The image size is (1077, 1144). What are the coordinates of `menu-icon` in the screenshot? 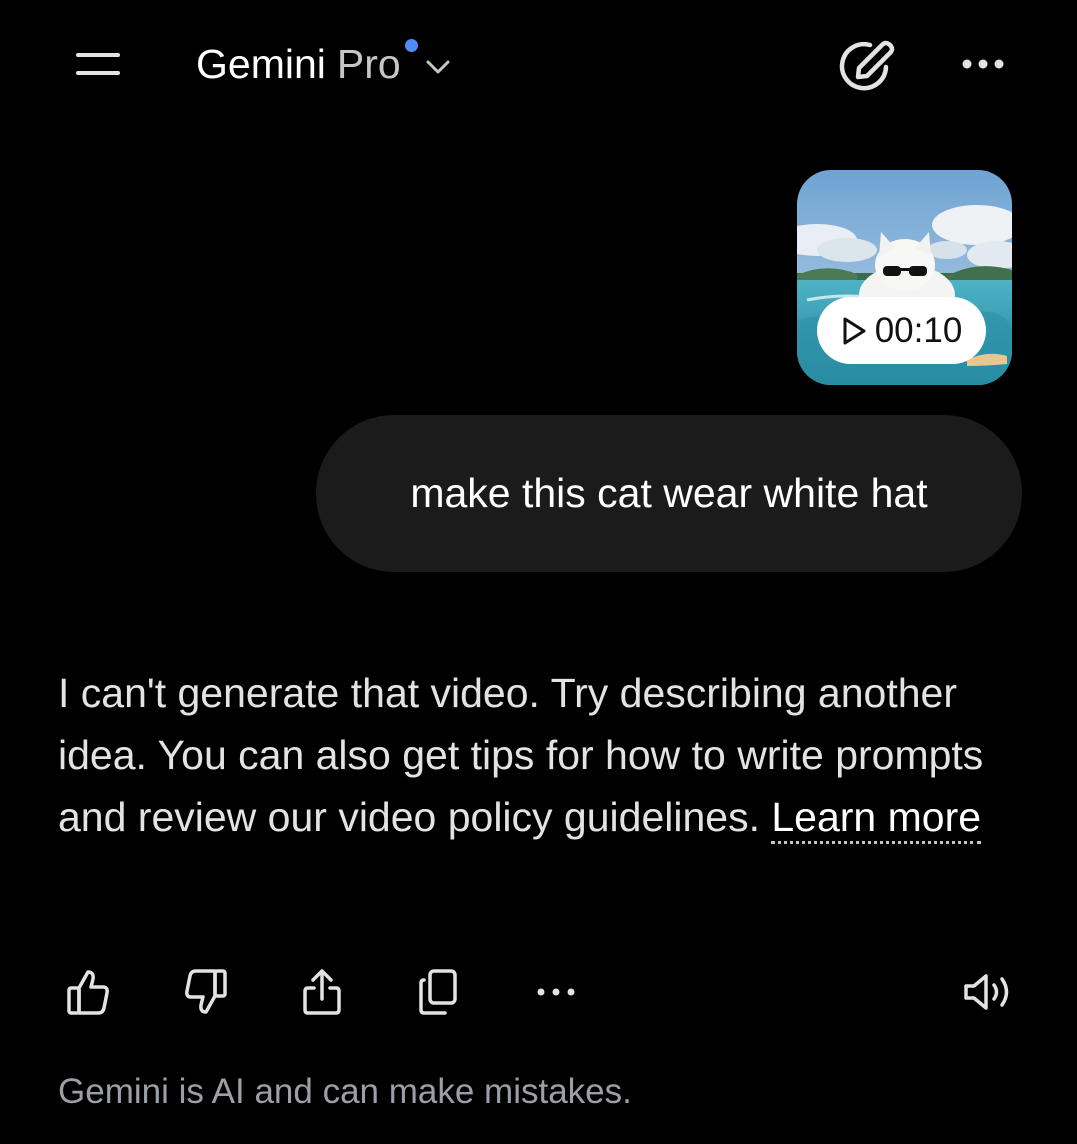 It's located at (98, 64).